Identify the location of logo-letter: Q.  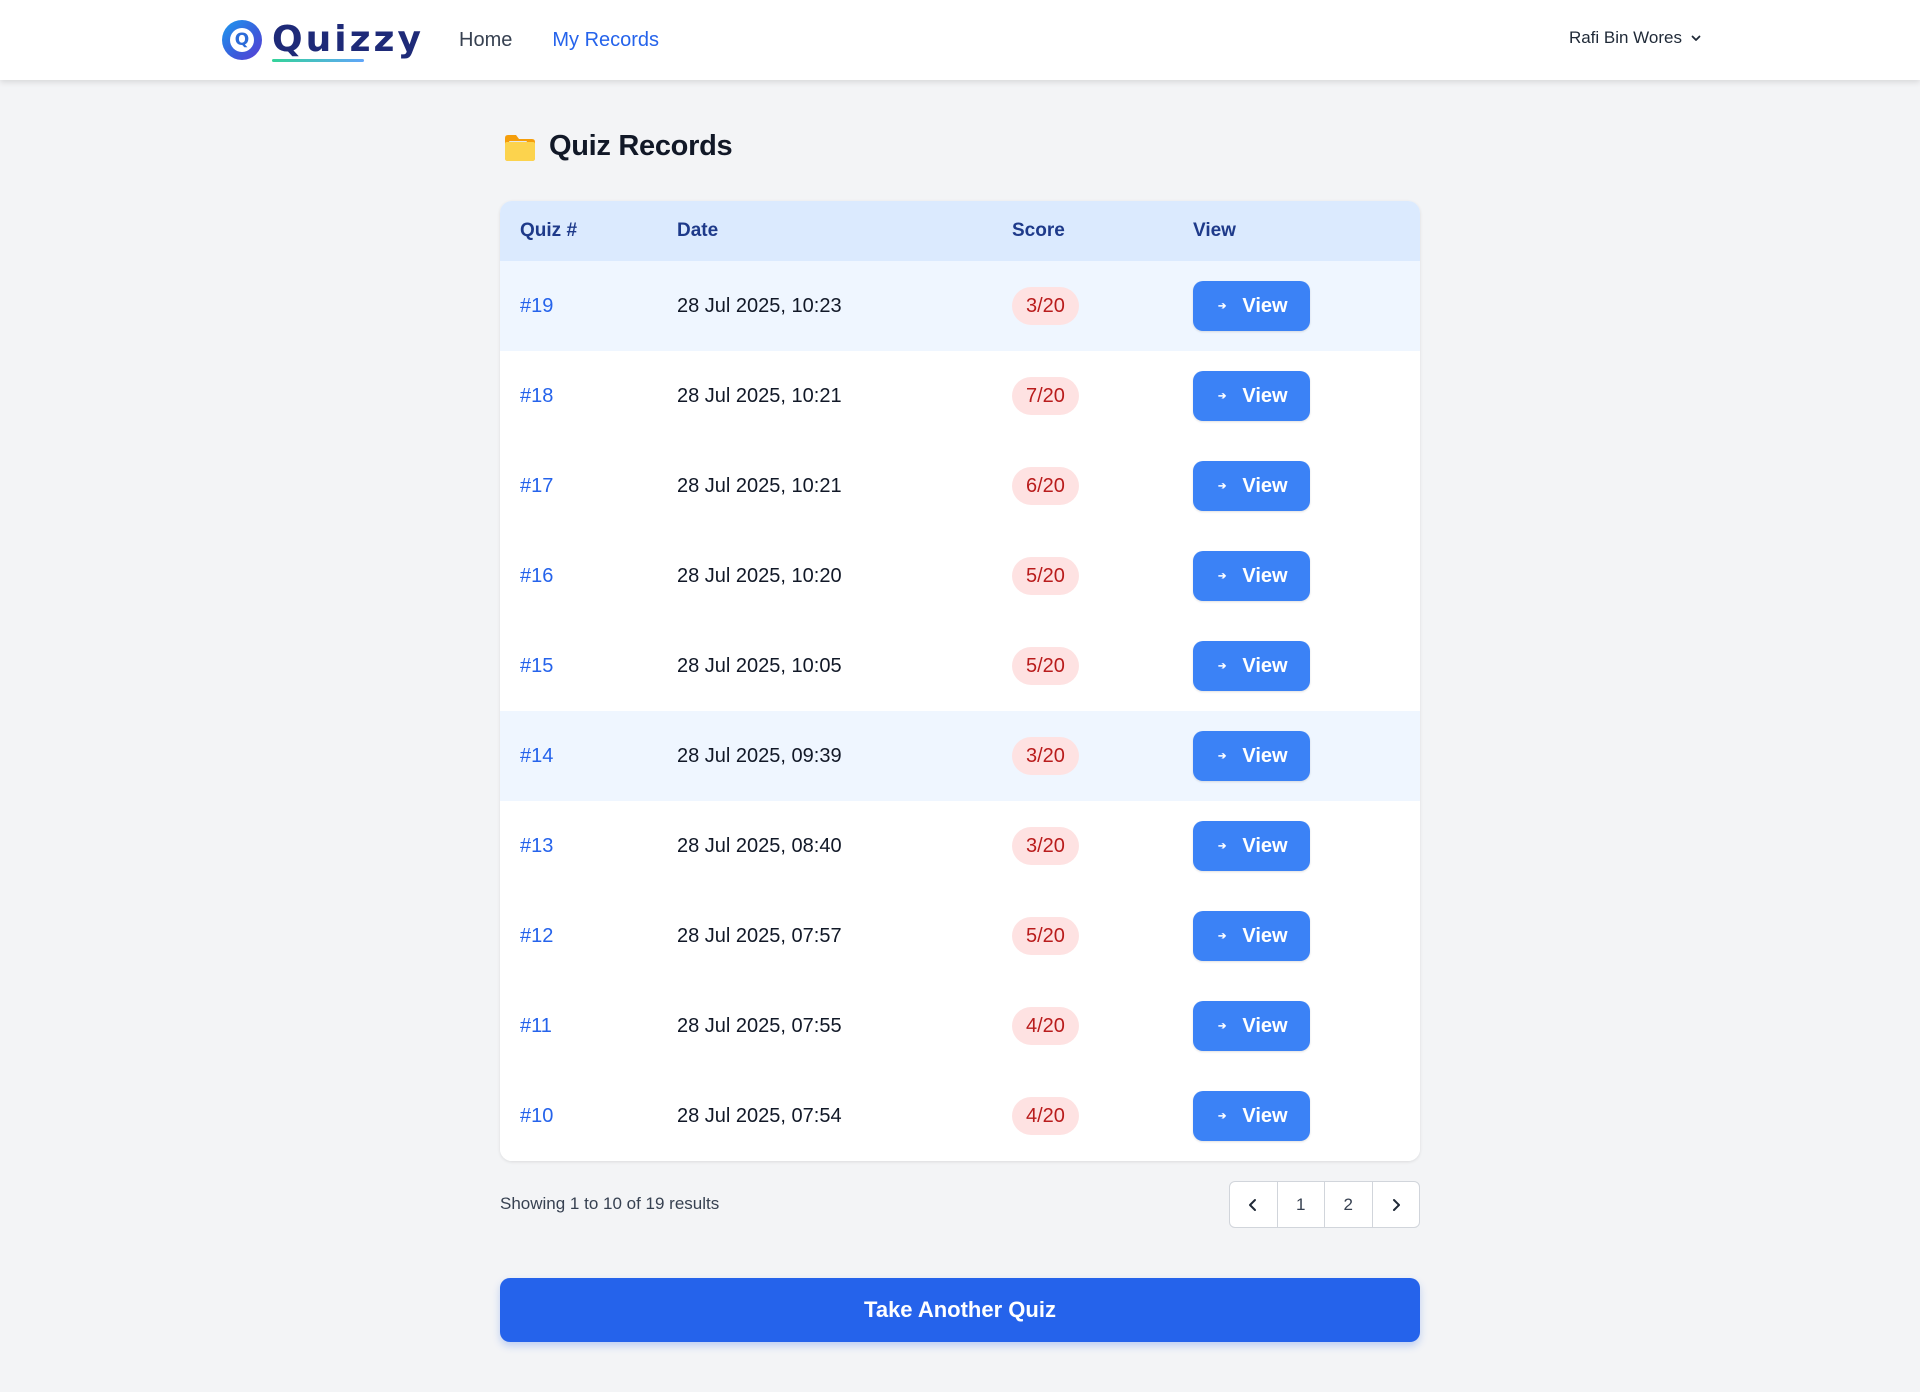
(242, 40).